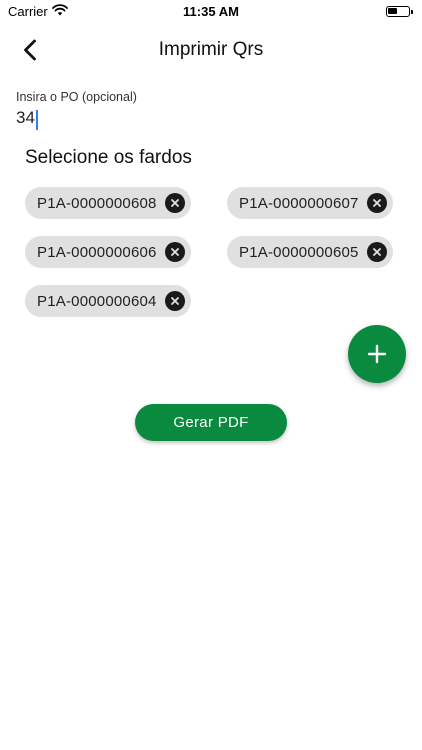 Image resolution: width=422 pixels, height=750 pixels. Describe the element at coordinates (97, 252) in the screenshot. I see `chip-label: P1A-0000000606` at that location.